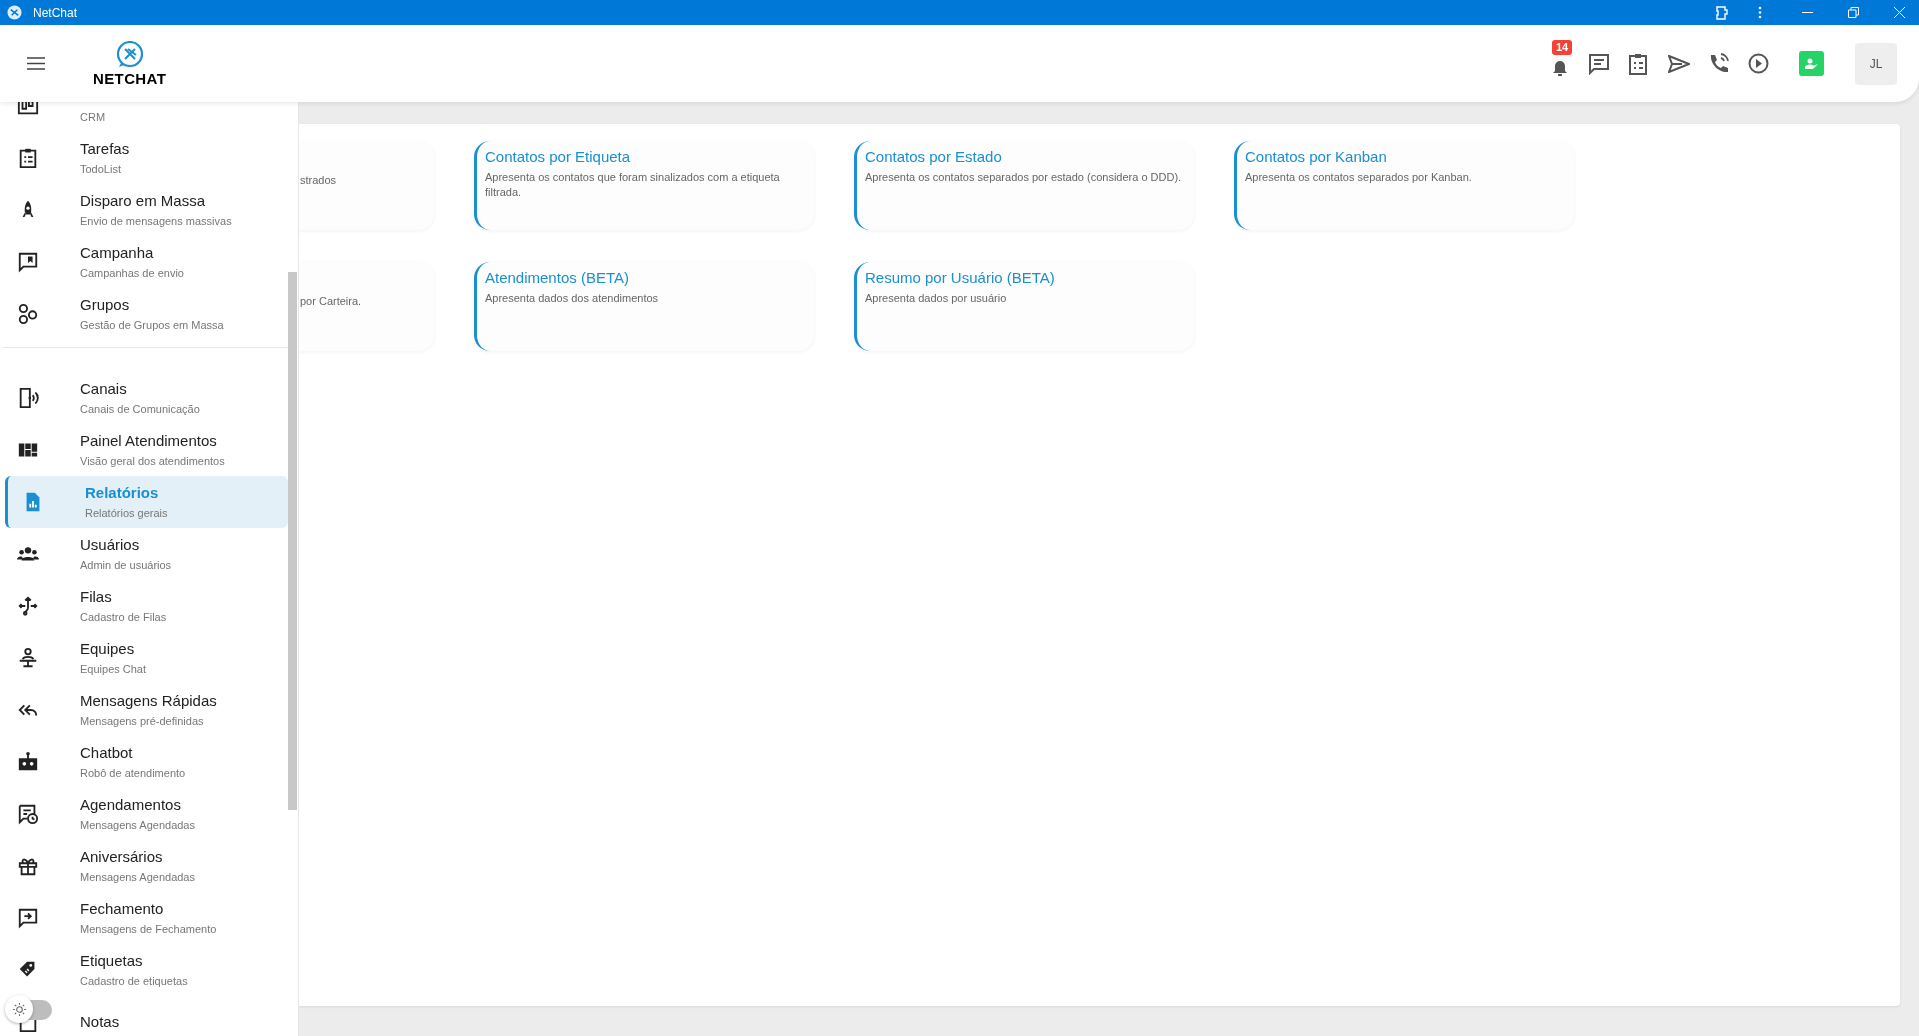  Describe the element at coordinates (292, 541) in the screenshot. I see `scrollbar-thumb` at that location.